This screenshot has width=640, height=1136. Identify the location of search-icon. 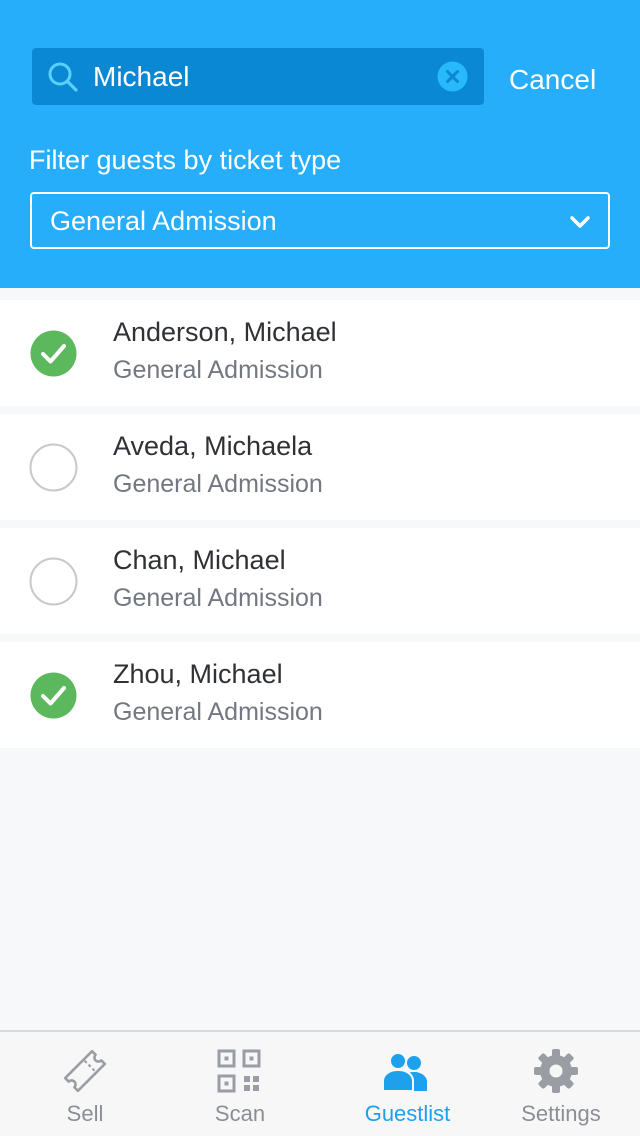
(63, 77).